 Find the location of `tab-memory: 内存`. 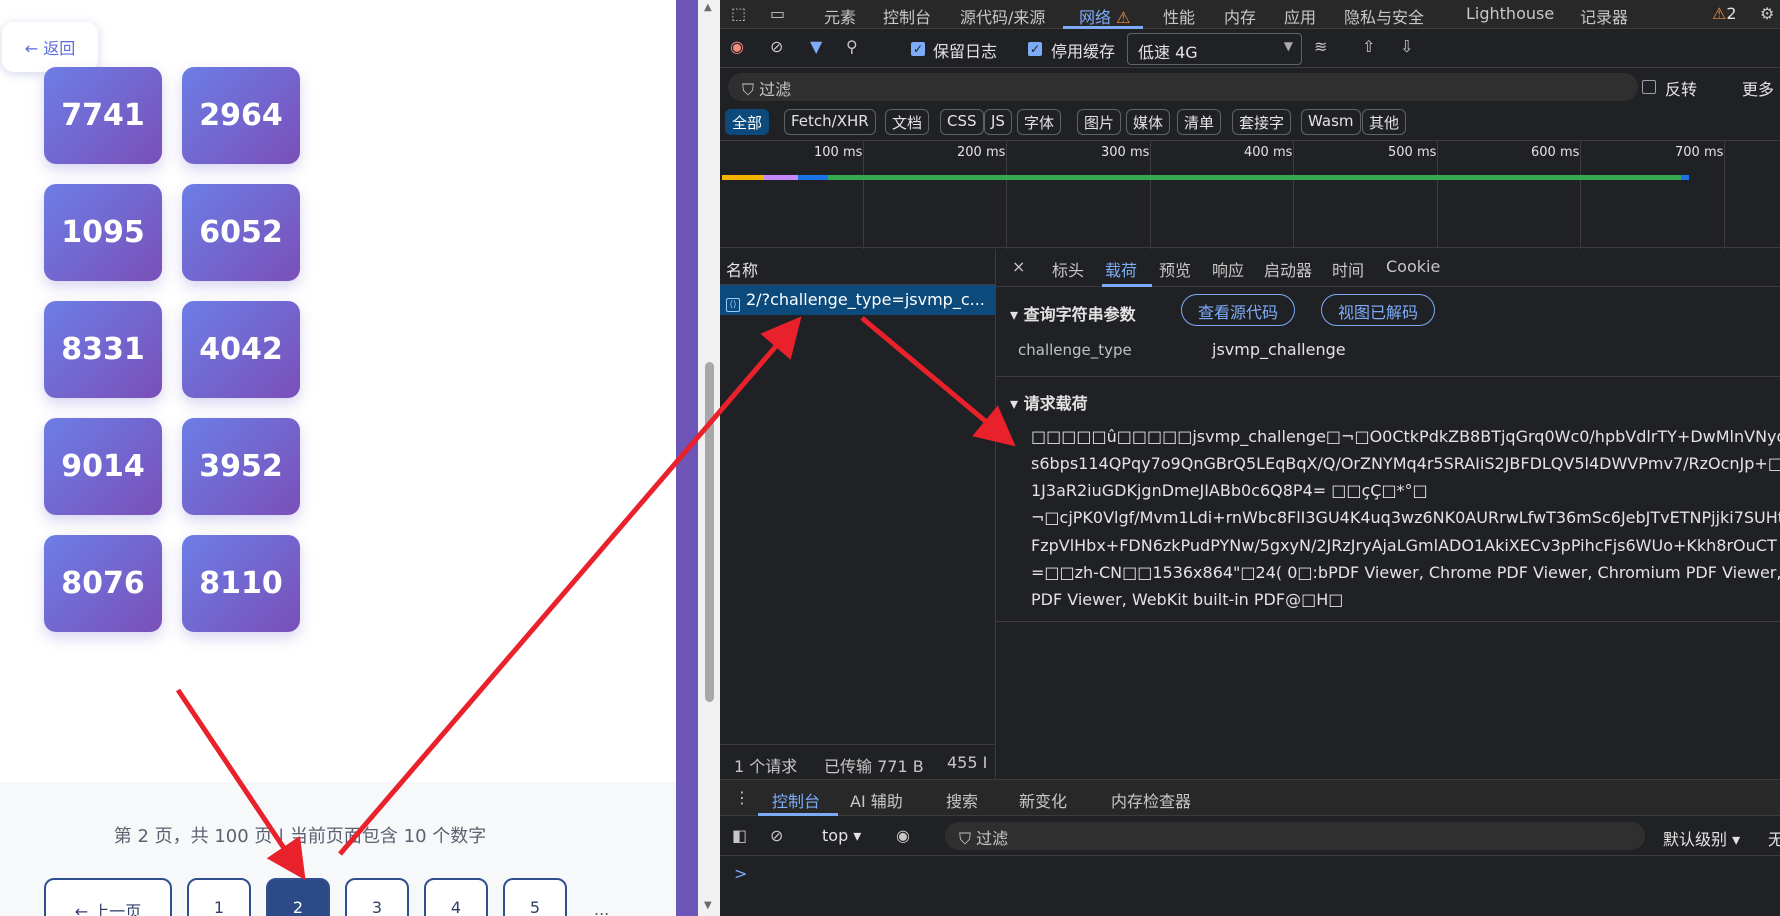

tab-memory: 内存 is located at coordinates (1240, 16).